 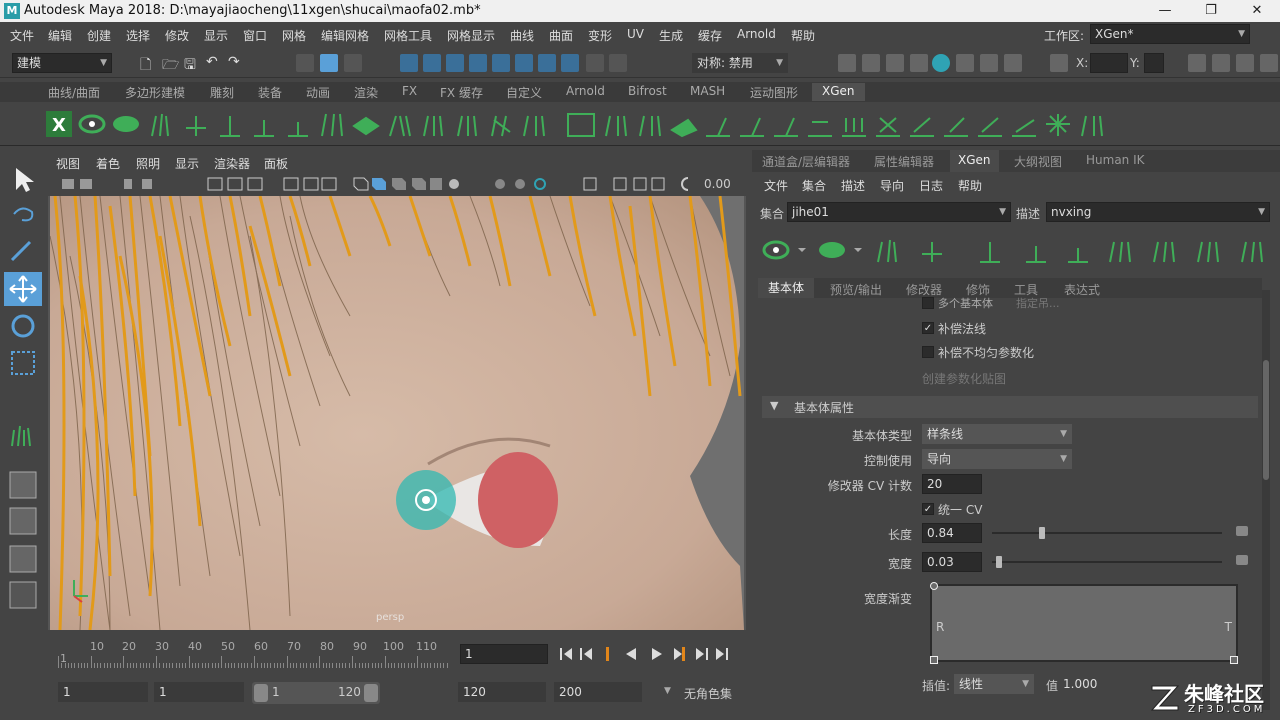 I want to click on xgen-menu-file: 文件, so click(x=776, y=185).